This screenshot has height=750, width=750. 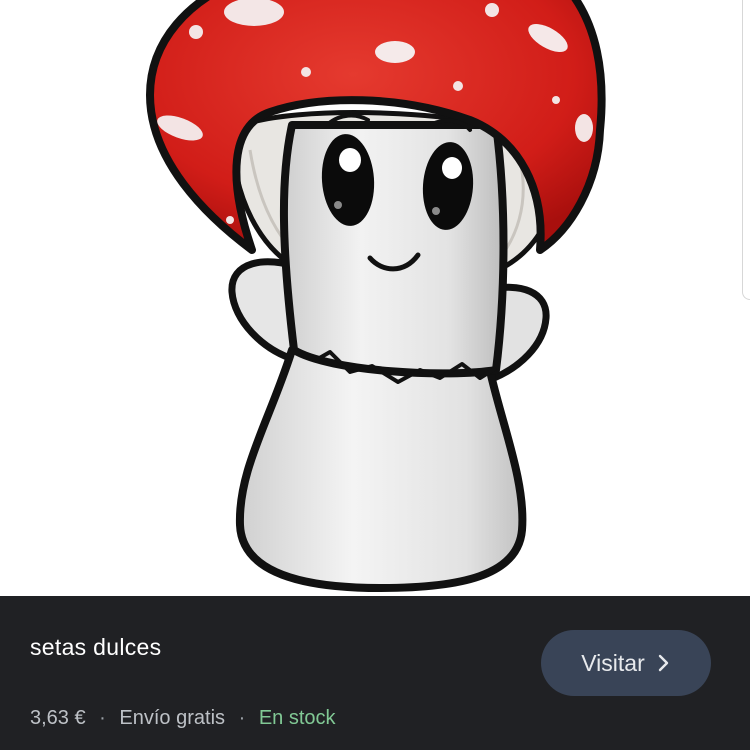 What do you see at coordinates (172, 718) in the screenshot?
I see `shipping-info: Envío gratis` at bounding box center [172, 718].